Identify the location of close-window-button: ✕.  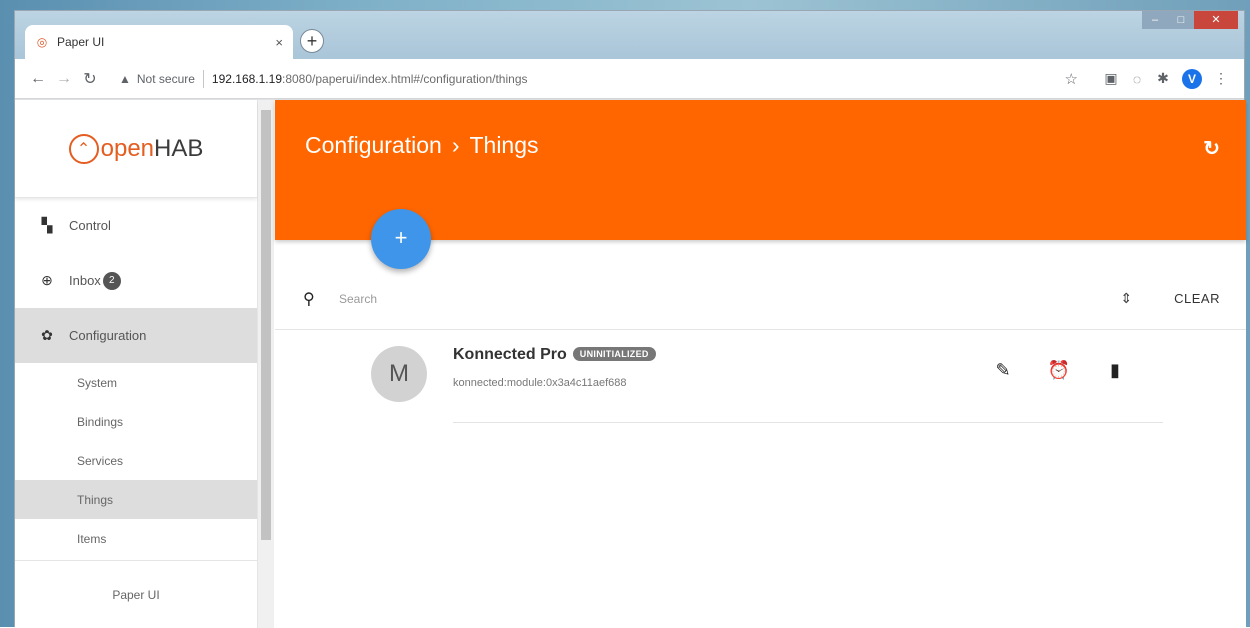
(1216, 20).